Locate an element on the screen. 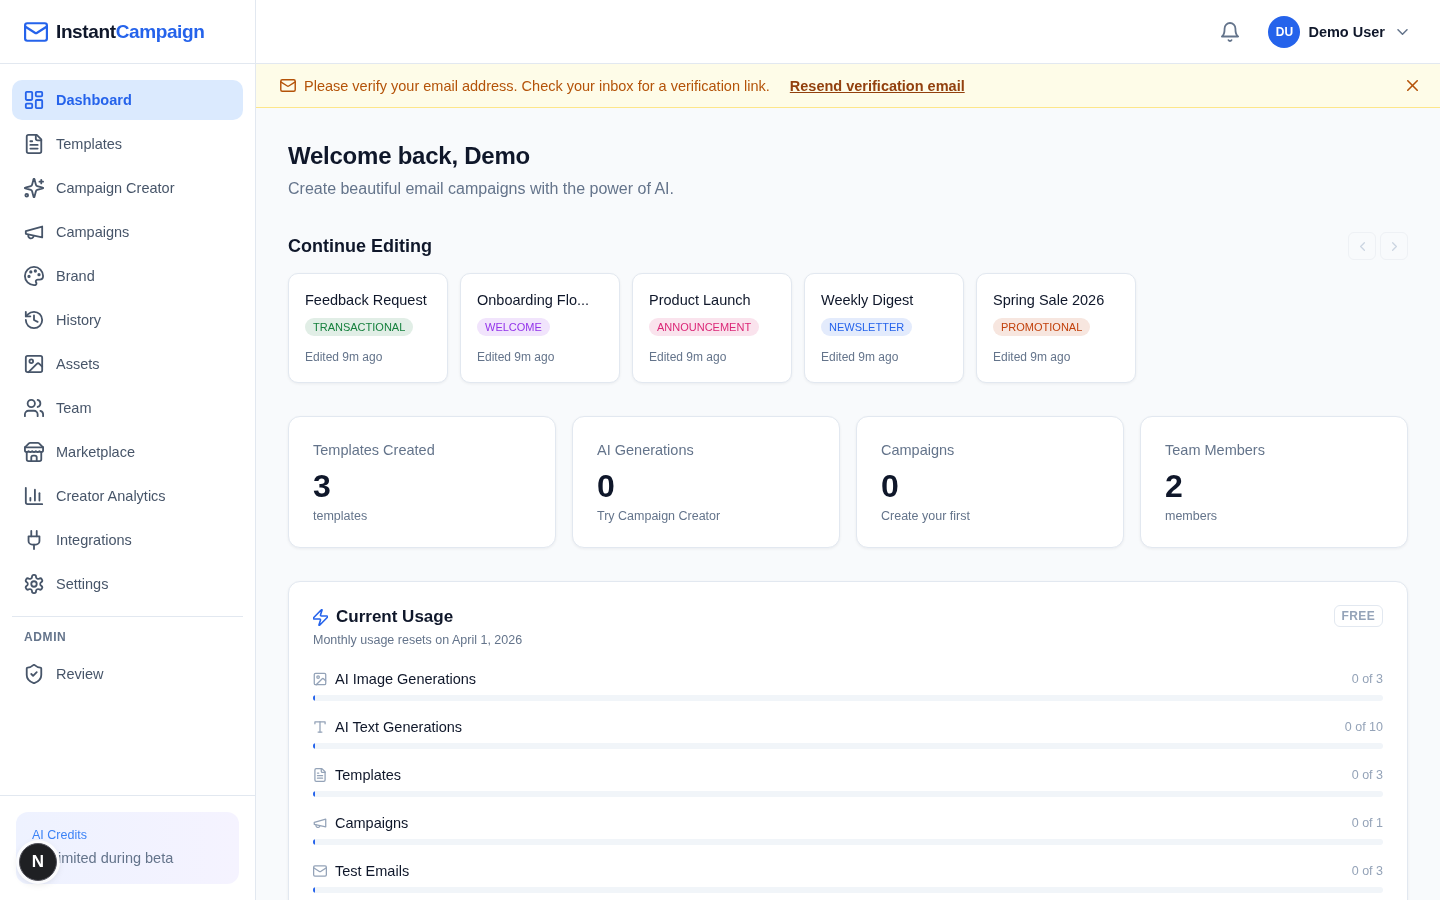 The width and height of the screenshot is (1440, 900). avatar: DU is located at coordinates (1284, 31).